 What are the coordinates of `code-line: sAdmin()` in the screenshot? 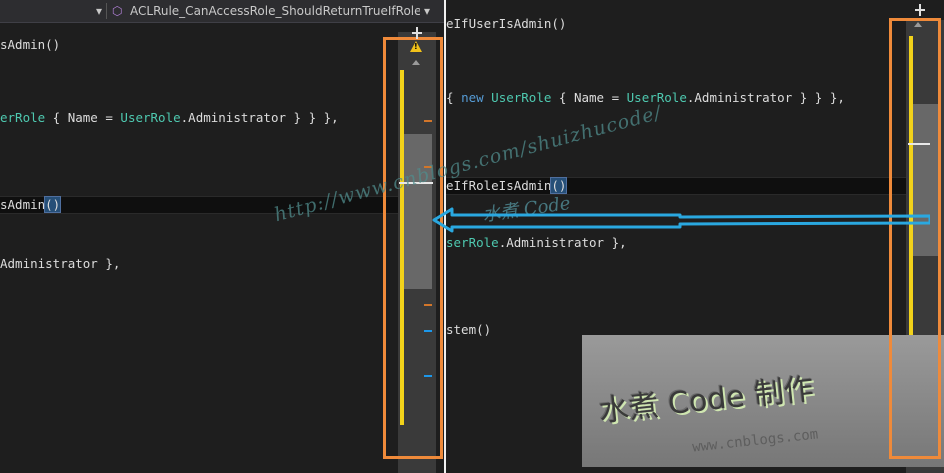 It's located at (30, 45).